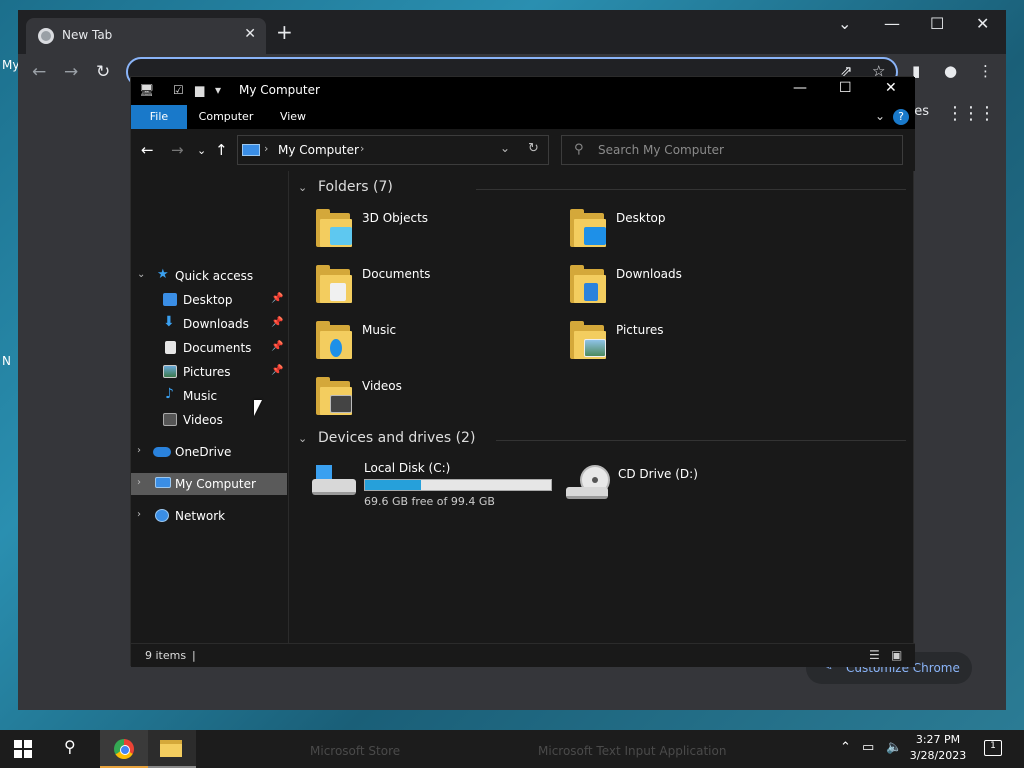  I want to click on breadcrumb-my-computer: My Computer, so click(318, 150).